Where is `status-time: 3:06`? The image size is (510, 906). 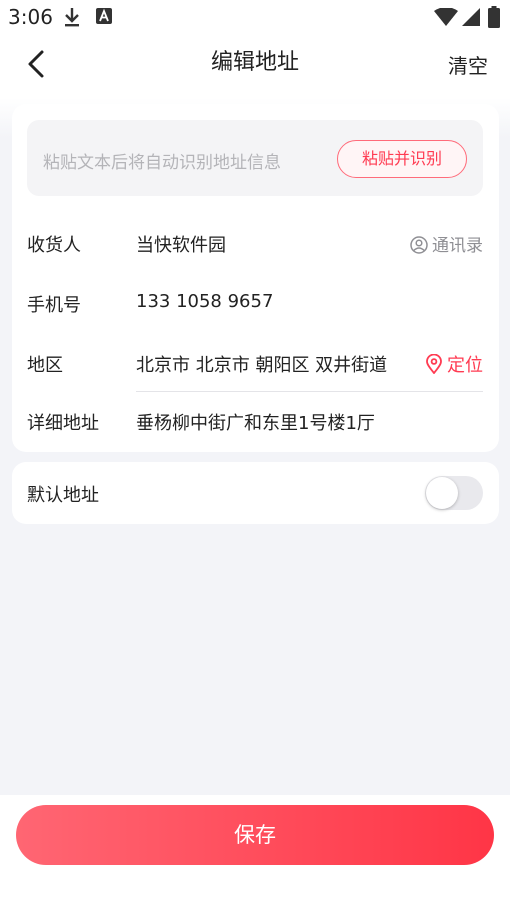 status-time: 3:06 is located at coordinates (30, 17).